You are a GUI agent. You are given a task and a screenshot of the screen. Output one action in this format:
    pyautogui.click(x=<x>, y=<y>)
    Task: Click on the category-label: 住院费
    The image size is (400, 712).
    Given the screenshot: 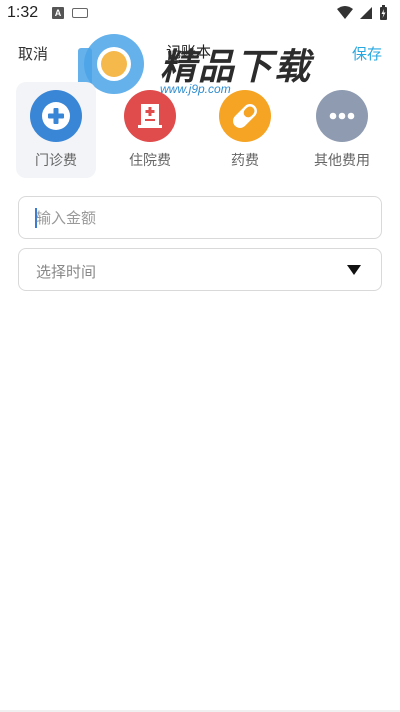 What is the action you would take?
    pyautogui.click(x=150, y=161)
    